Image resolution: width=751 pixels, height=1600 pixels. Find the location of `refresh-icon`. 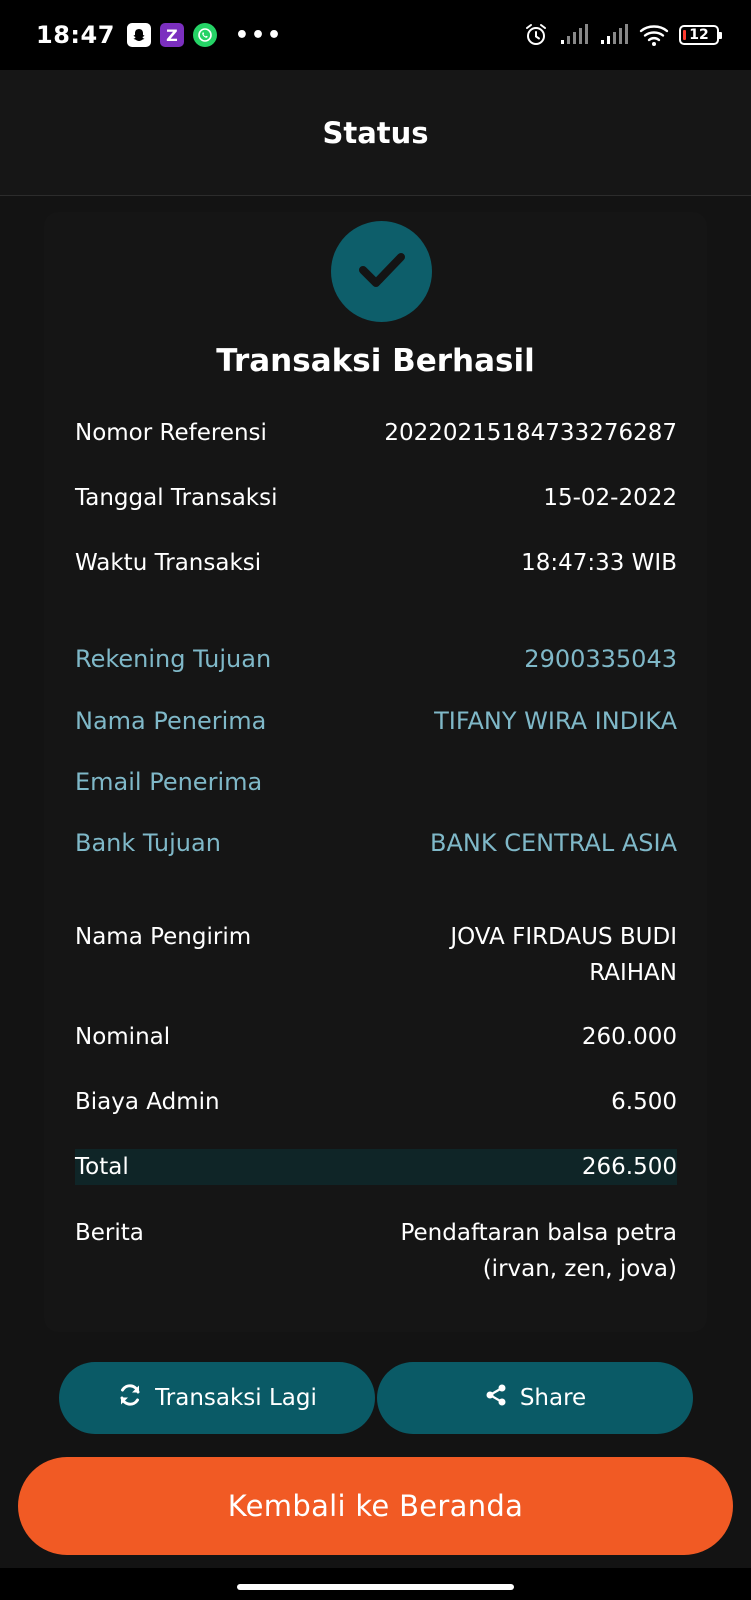

refresh-icon is located at coordinates (136, 1398).